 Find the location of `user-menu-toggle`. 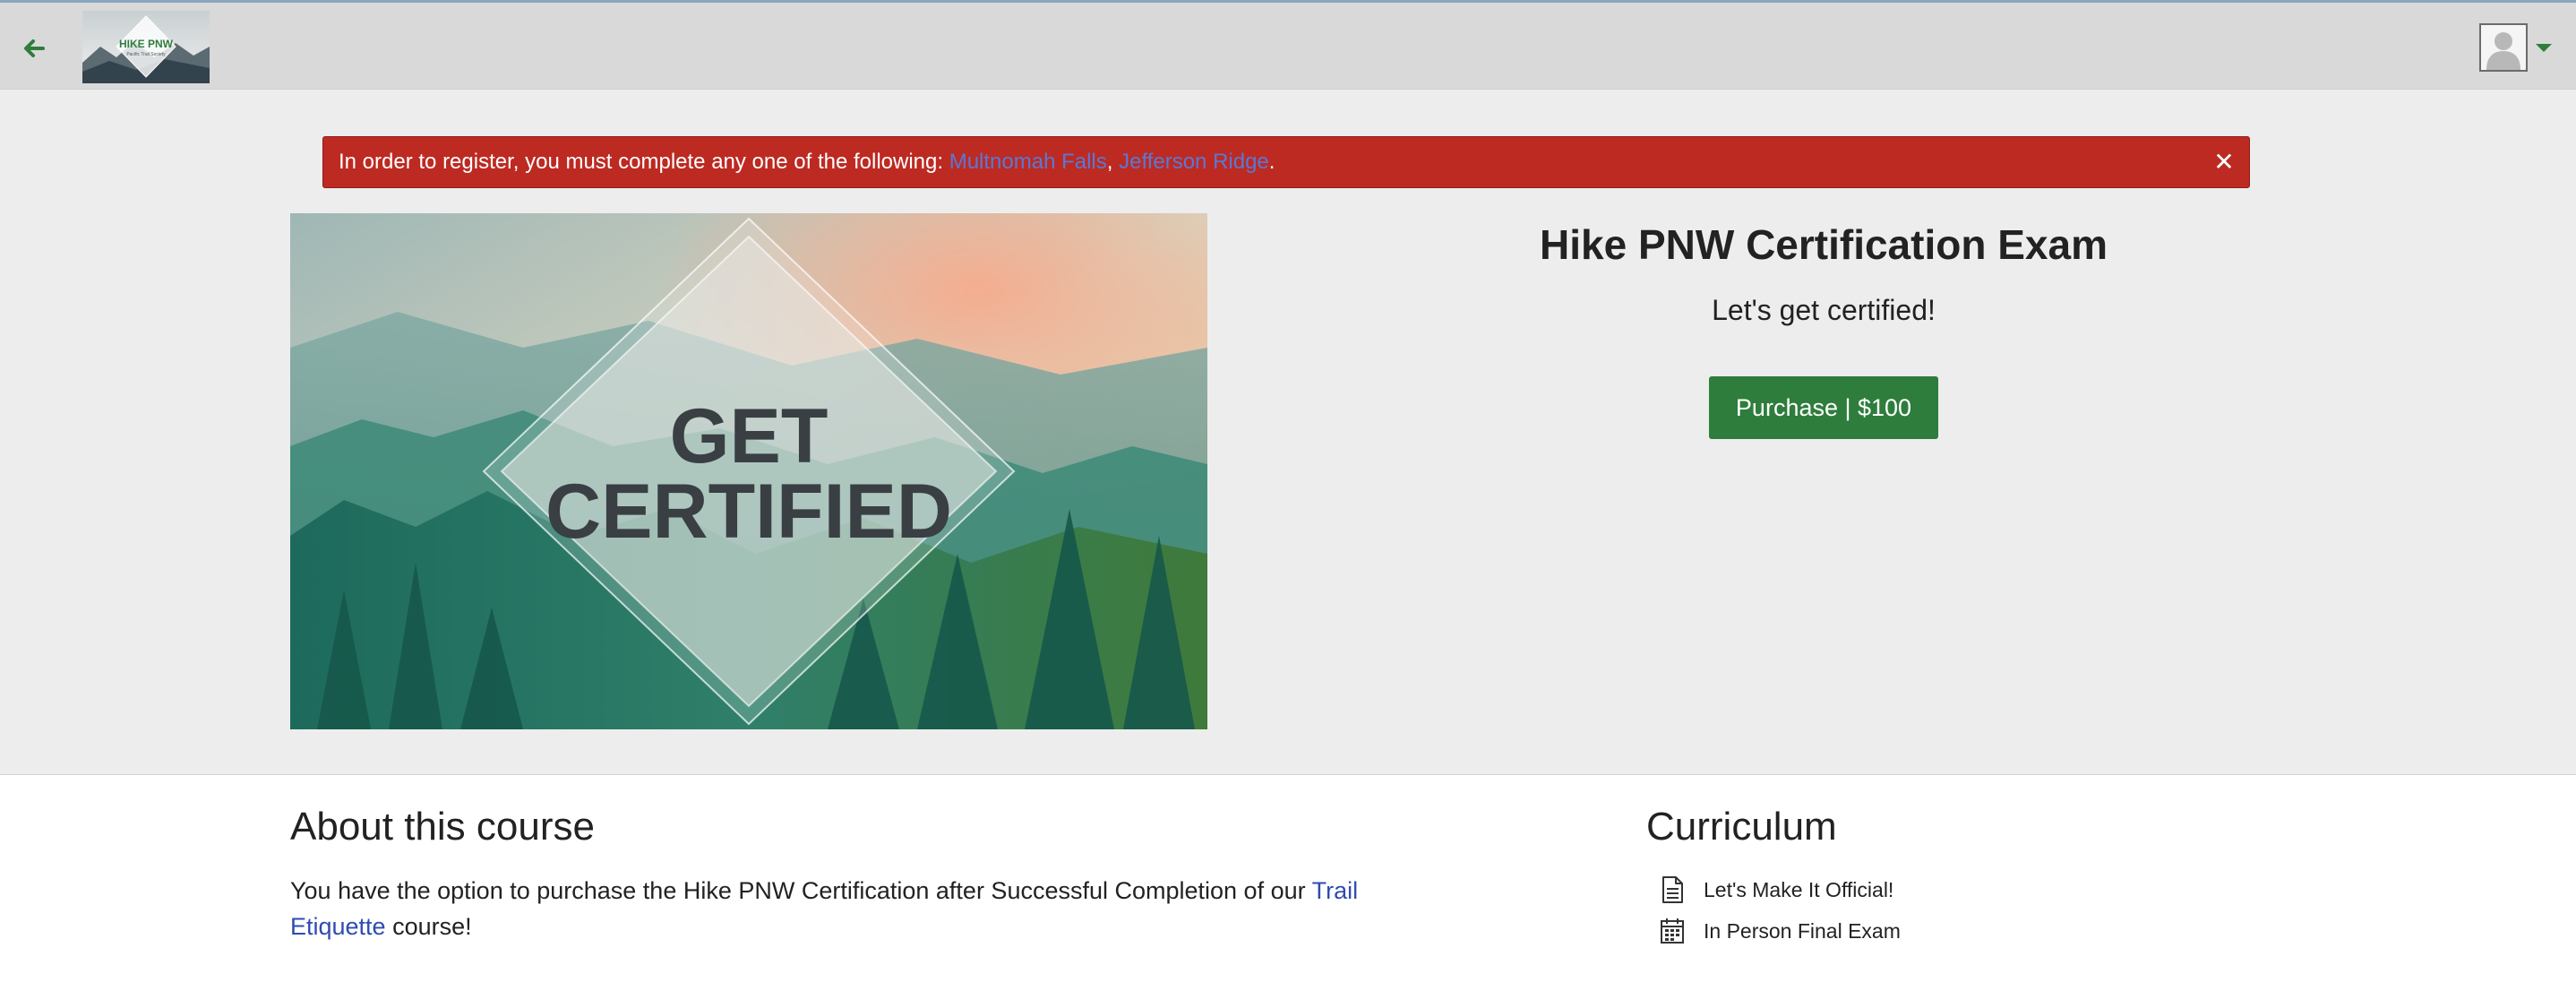

user-menu-toggle is located at coordinates (2544, 47).